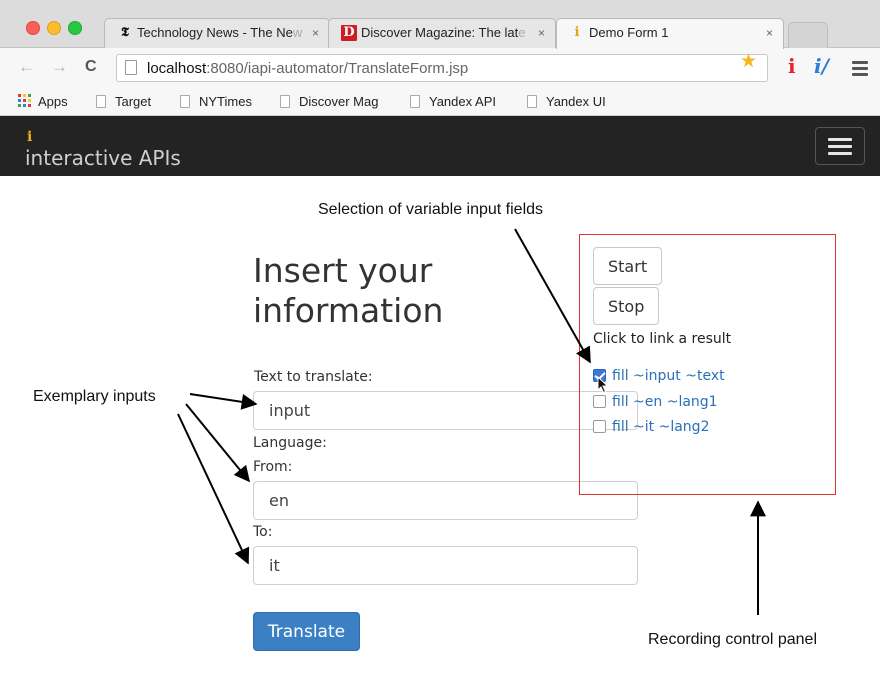 The height and width of the screenshot is (685, 880). Describe the element at coordinates (290, 443) in the screenshot. I see `language-label: Language:` at that location.